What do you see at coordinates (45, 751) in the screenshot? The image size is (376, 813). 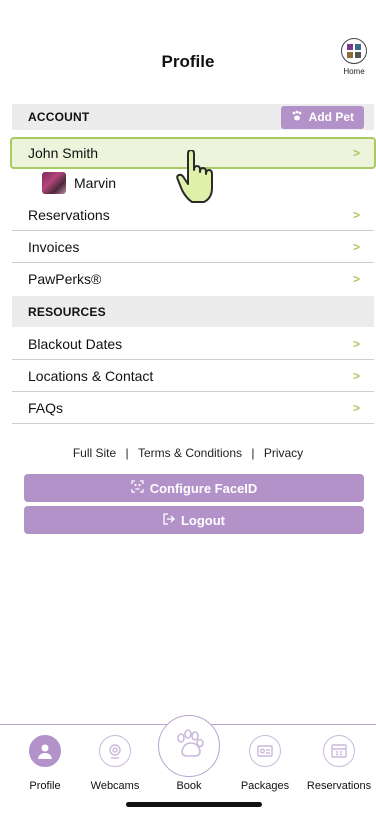 I see `profile-icon` at bounding box center [45, 751].